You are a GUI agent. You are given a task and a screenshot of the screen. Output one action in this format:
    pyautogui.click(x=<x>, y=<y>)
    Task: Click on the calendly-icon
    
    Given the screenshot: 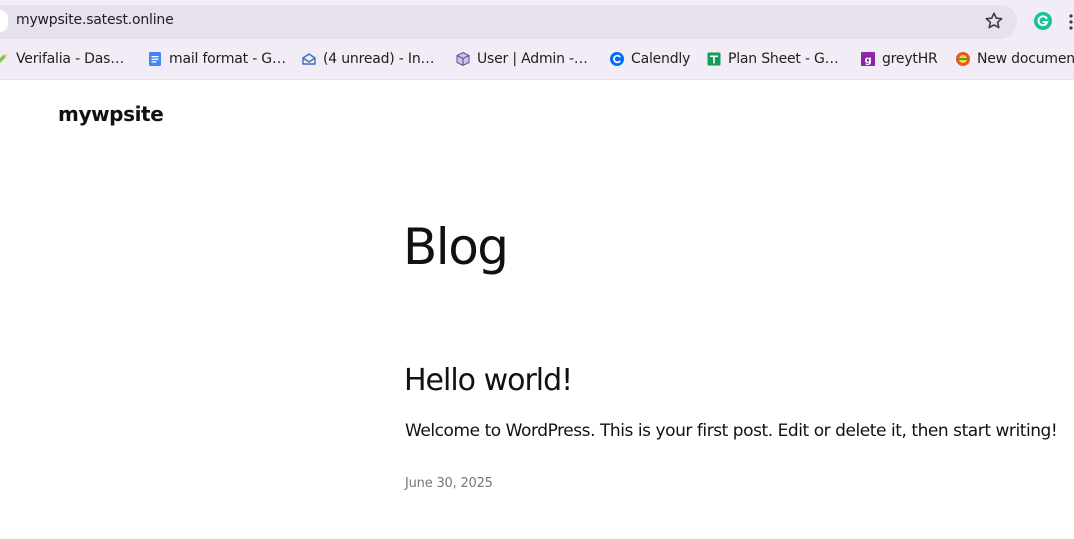 What is the action you would take?
    pyautogui.click(x=617, y=59)
    